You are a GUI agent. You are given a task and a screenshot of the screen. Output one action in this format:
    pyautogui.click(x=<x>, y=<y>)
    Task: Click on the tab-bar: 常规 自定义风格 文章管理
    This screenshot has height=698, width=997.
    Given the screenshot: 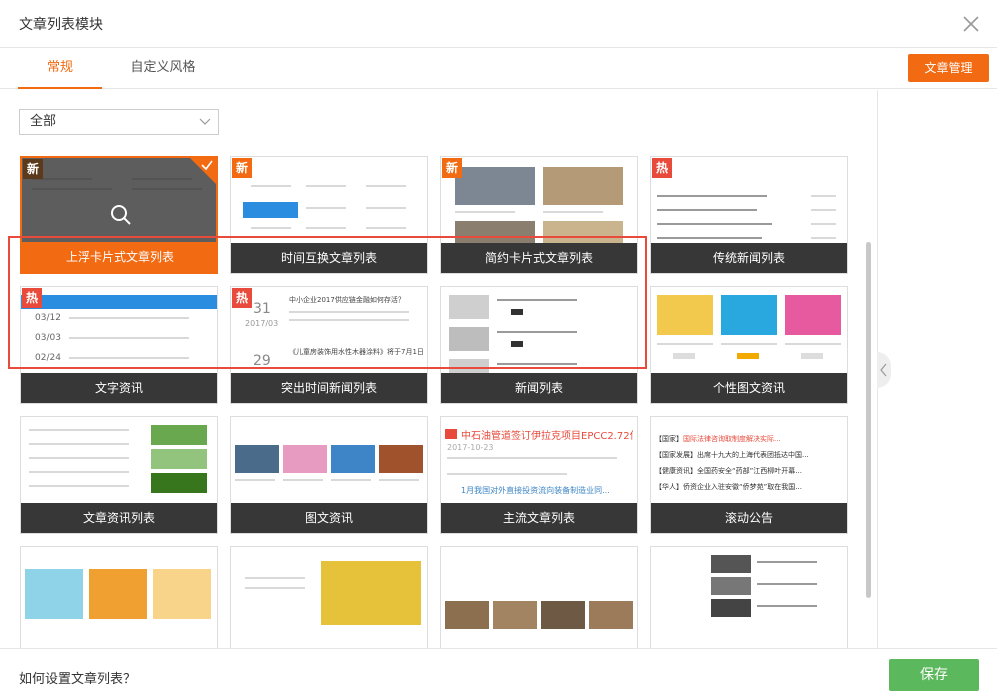 What is the action you would take?
    pyautogui.click(x=498, y=69)
    